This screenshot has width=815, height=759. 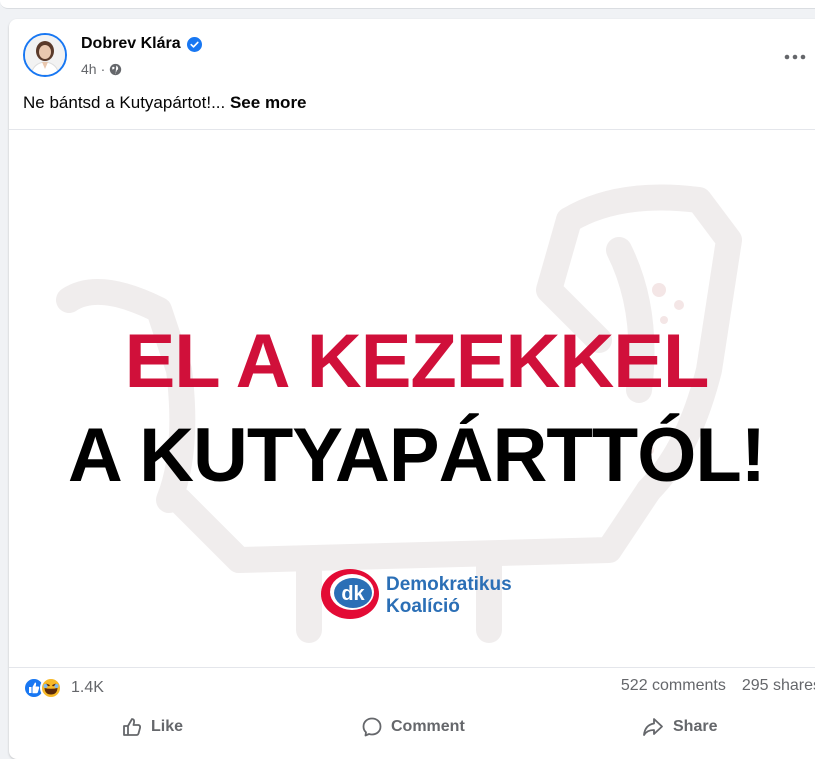 What do you see at coordinates (89, 69) in the screenshot?
I see `post-time: 4h` at bounding box center [89, 69].